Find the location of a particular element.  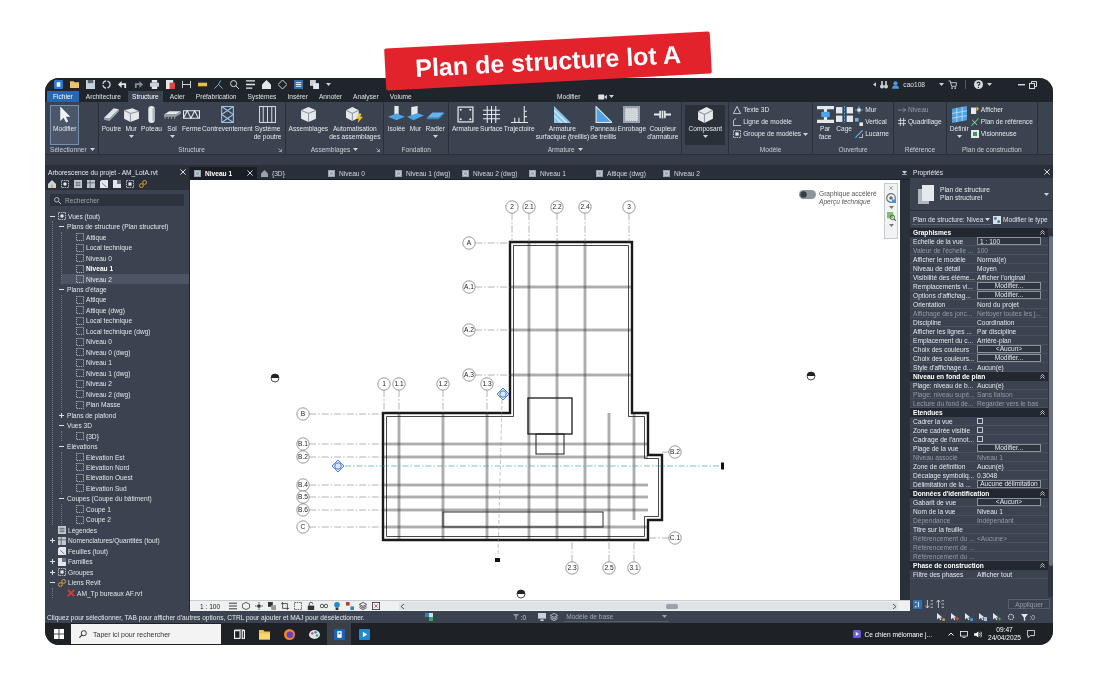

document-icon is located at coordinates (170, 84).